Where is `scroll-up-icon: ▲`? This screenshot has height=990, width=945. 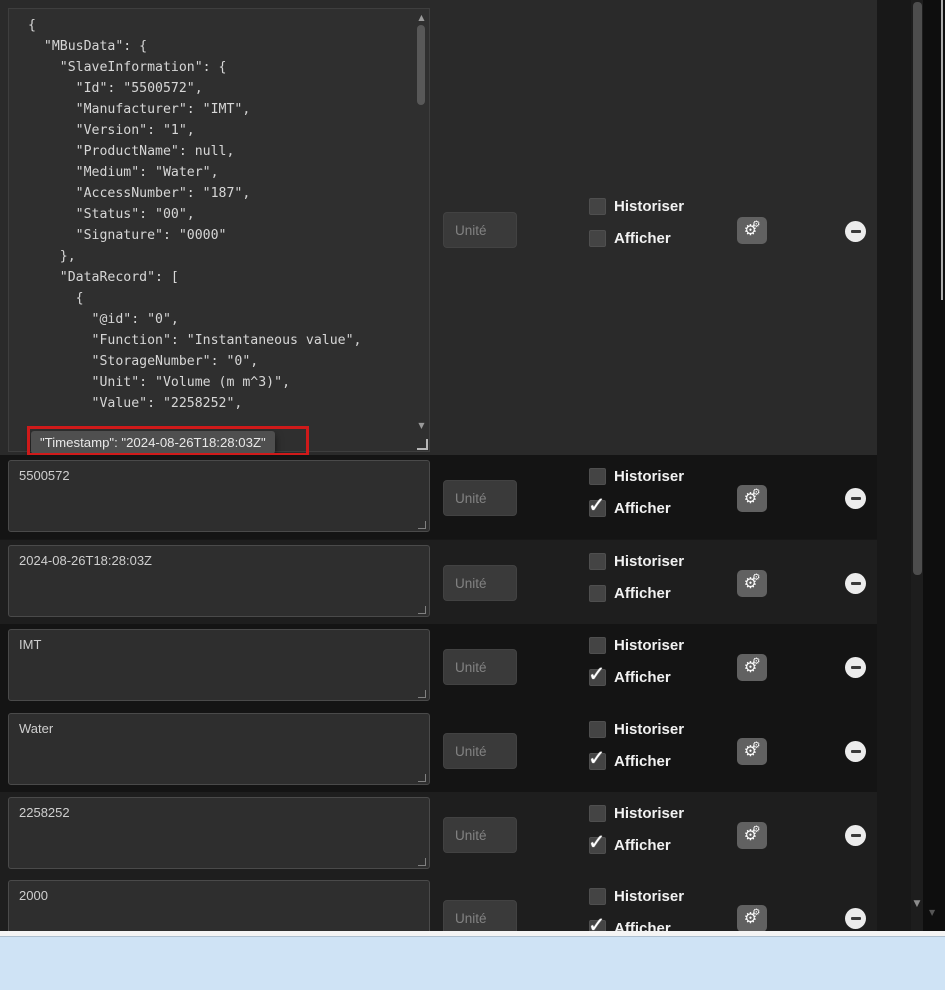 scroll-up-icon: ▲ is located at coordinates (421, 18).